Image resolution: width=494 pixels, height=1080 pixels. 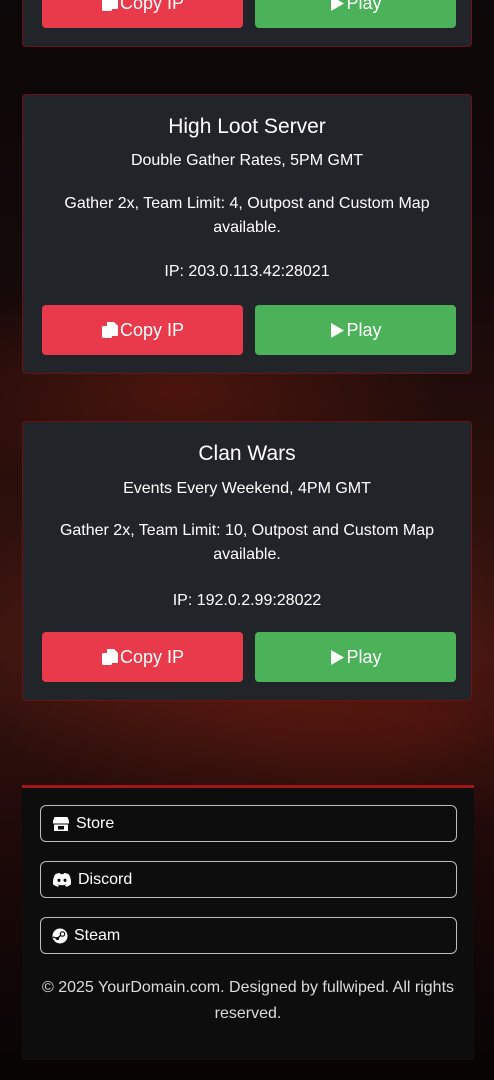 I want to click on steam-link: Steam, so click(x=248, y=935).